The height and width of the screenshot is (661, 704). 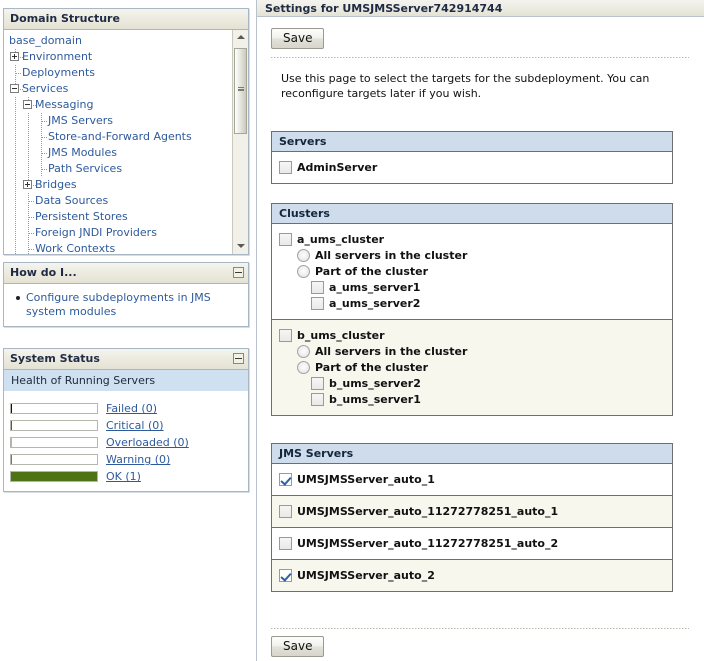 What do you see at coordinates (85, 168) in the screenshot?
I see `tree-label-path-services: Path Services` at bounding box center [85, 168].